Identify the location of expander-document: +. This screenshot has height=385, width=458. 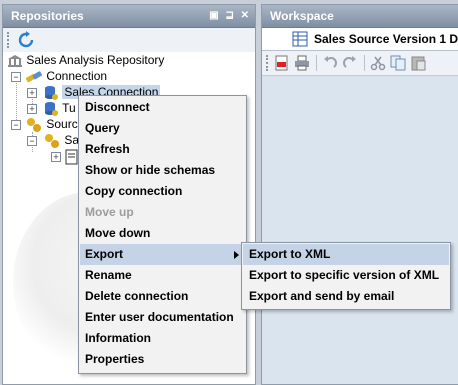
(56, 157).